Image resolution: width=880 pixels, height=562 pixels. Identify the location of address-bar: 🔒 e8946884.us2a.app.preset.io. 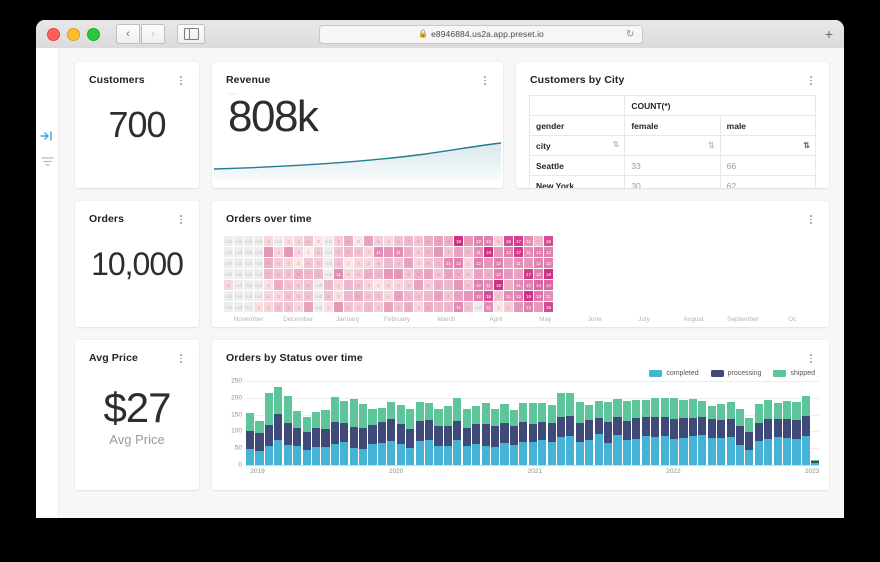
(481, 34).